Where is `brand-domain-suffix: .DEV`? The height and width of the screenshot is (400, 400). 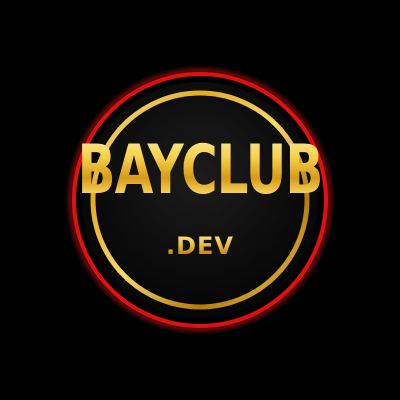
brand-domain-suffix: .DEV is located at coordinates (200, 246).